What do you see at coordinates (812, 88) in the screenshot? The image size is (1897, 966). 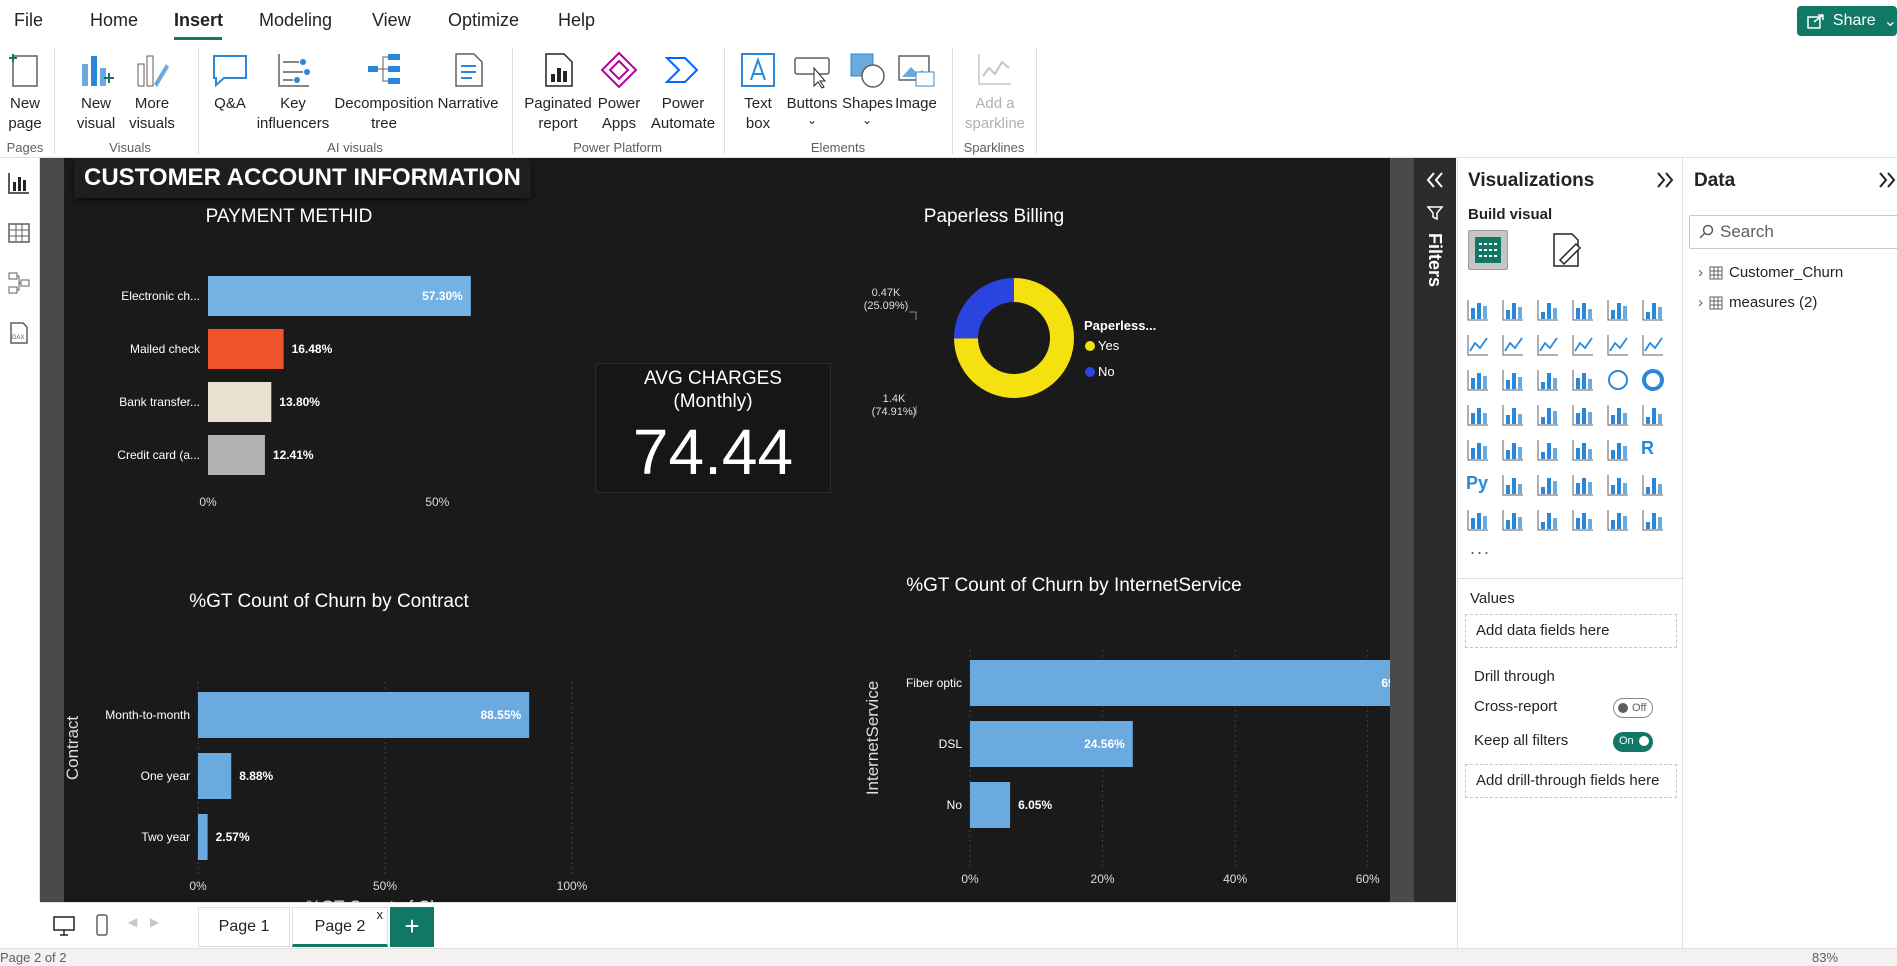 I see `buttons-button: Buttons ⌄` at bounding box center [812, 88].